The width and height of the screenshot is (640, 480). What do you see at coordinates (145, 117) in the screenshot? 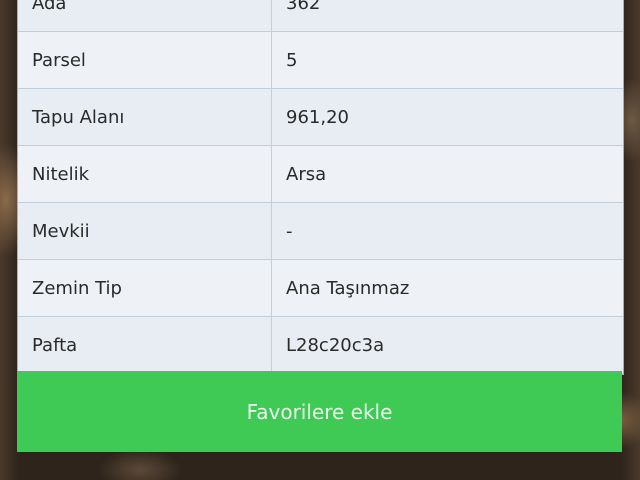
I see `tapu-alani-label: Tapu Alanı` at bounding box center [145, 117].